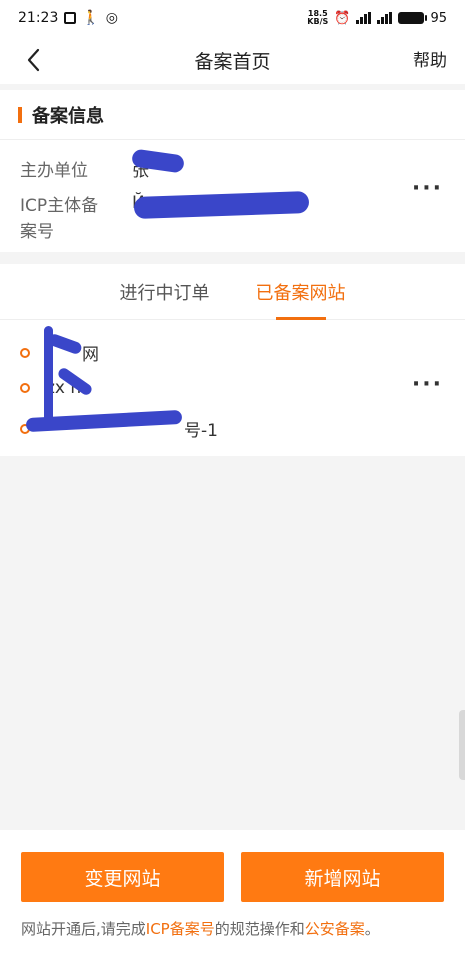 Image resolution: width=465 pixels, height=960 pixels. What do you see at coordinates (54, 171) in the screenshot?
I see `sponsor-label: 主办单位` at bounding box center [54, 171].